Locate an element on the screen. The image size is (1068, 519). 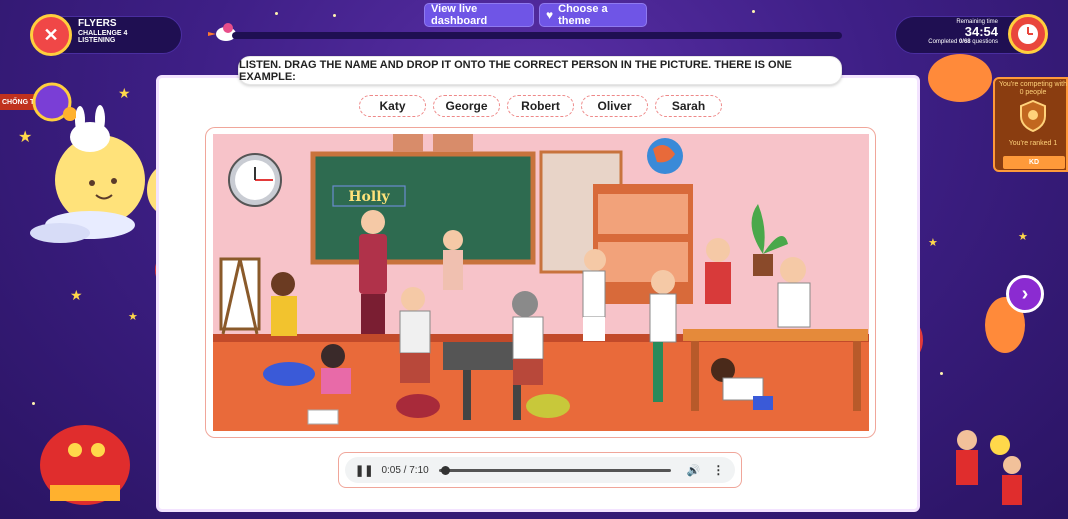
name-chip-oliver: Oliver is located at coordinates (614, 106).